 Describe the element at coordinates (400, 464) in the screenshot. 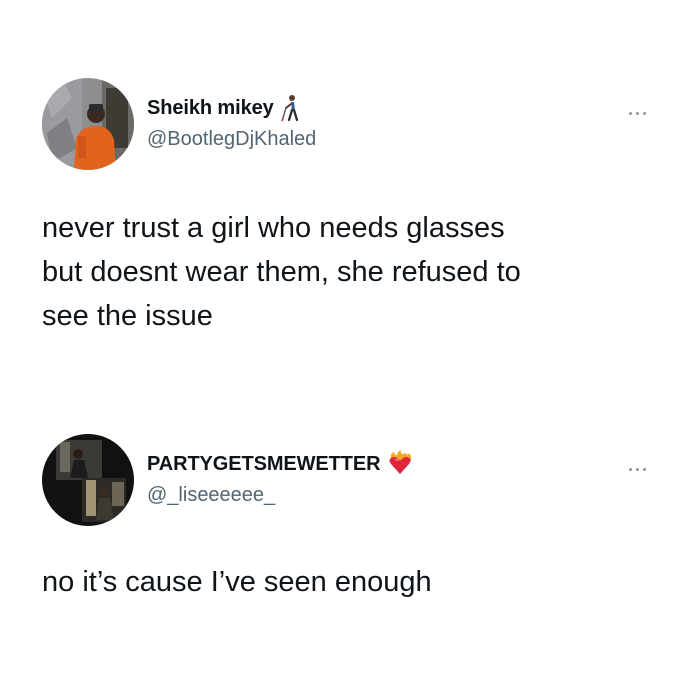

I see `heart-on-fire-icon` at that location.